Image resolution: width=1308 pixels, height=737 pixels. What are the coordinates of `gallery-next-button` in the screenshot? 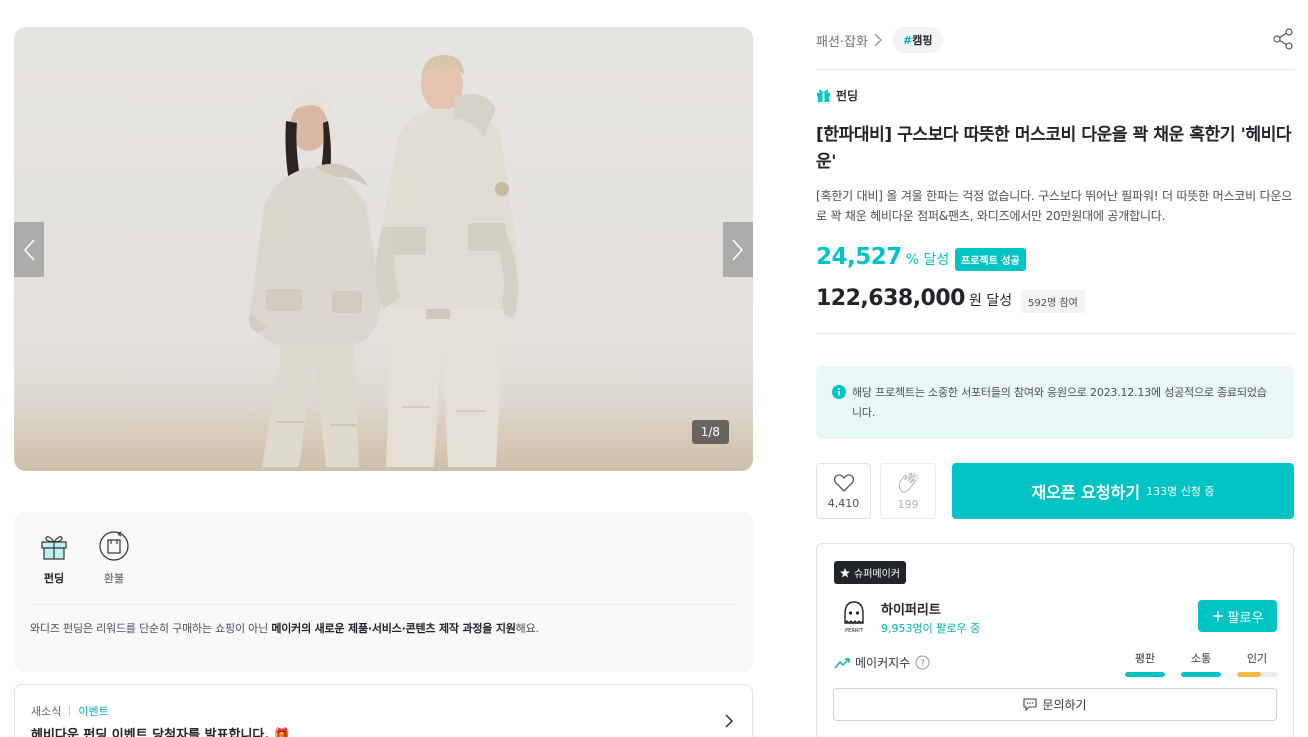 It's located at (738, 249).